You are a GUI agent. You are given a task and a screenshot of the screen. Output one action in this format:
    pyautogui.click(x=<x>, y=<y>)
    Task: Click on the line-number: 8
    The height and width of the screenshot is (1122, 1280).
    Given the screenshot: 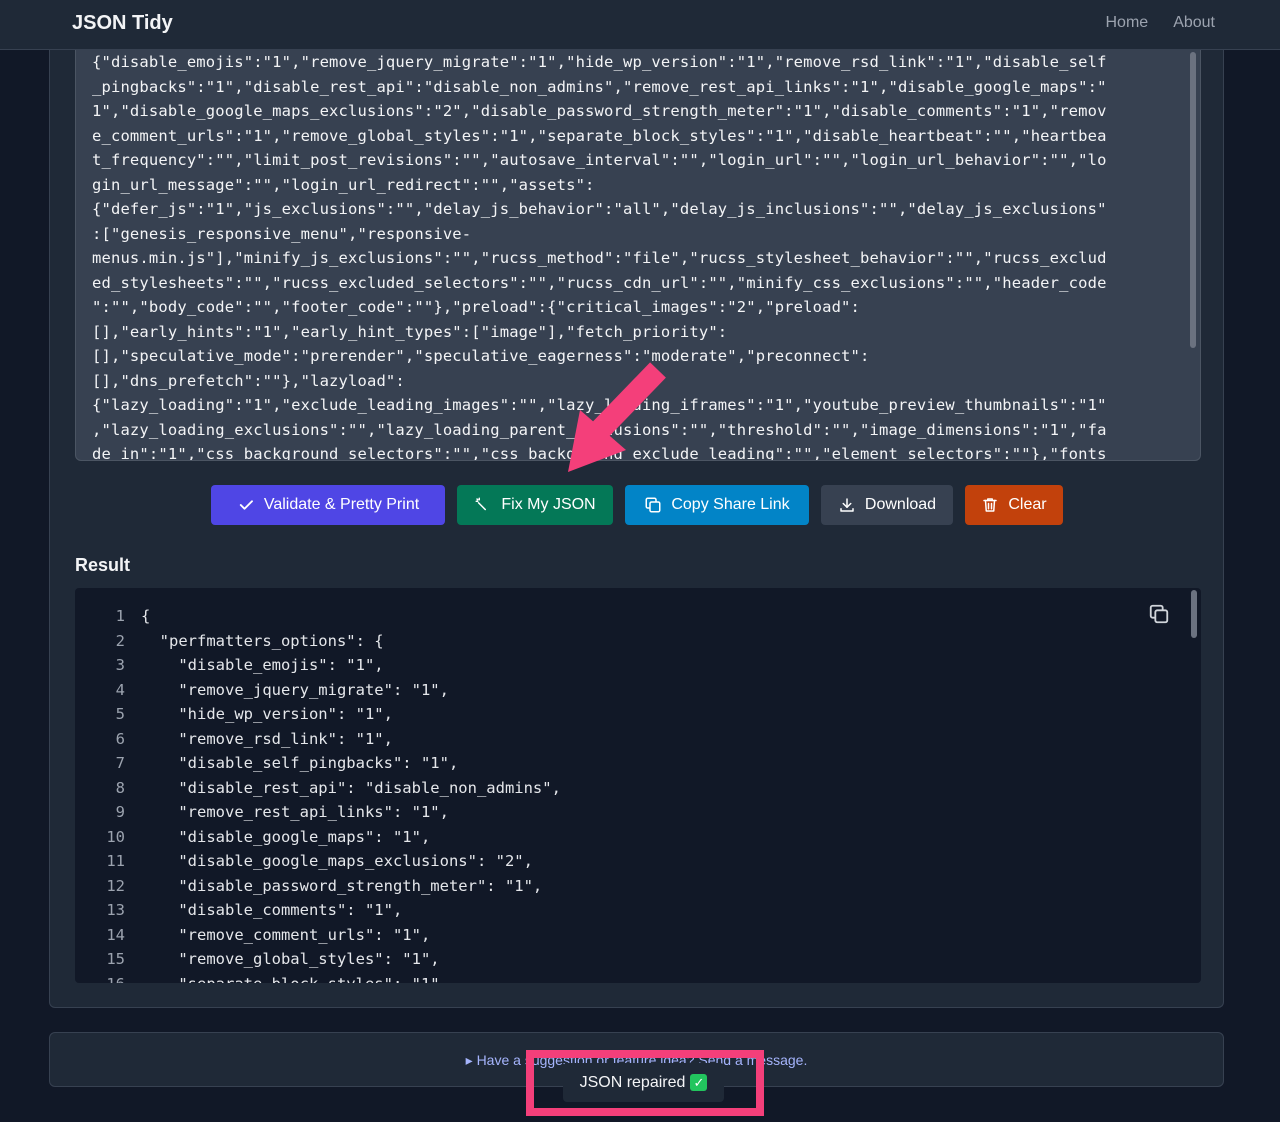 What is the action you would take?
    pyautogui.click(x=120, y=787)
    